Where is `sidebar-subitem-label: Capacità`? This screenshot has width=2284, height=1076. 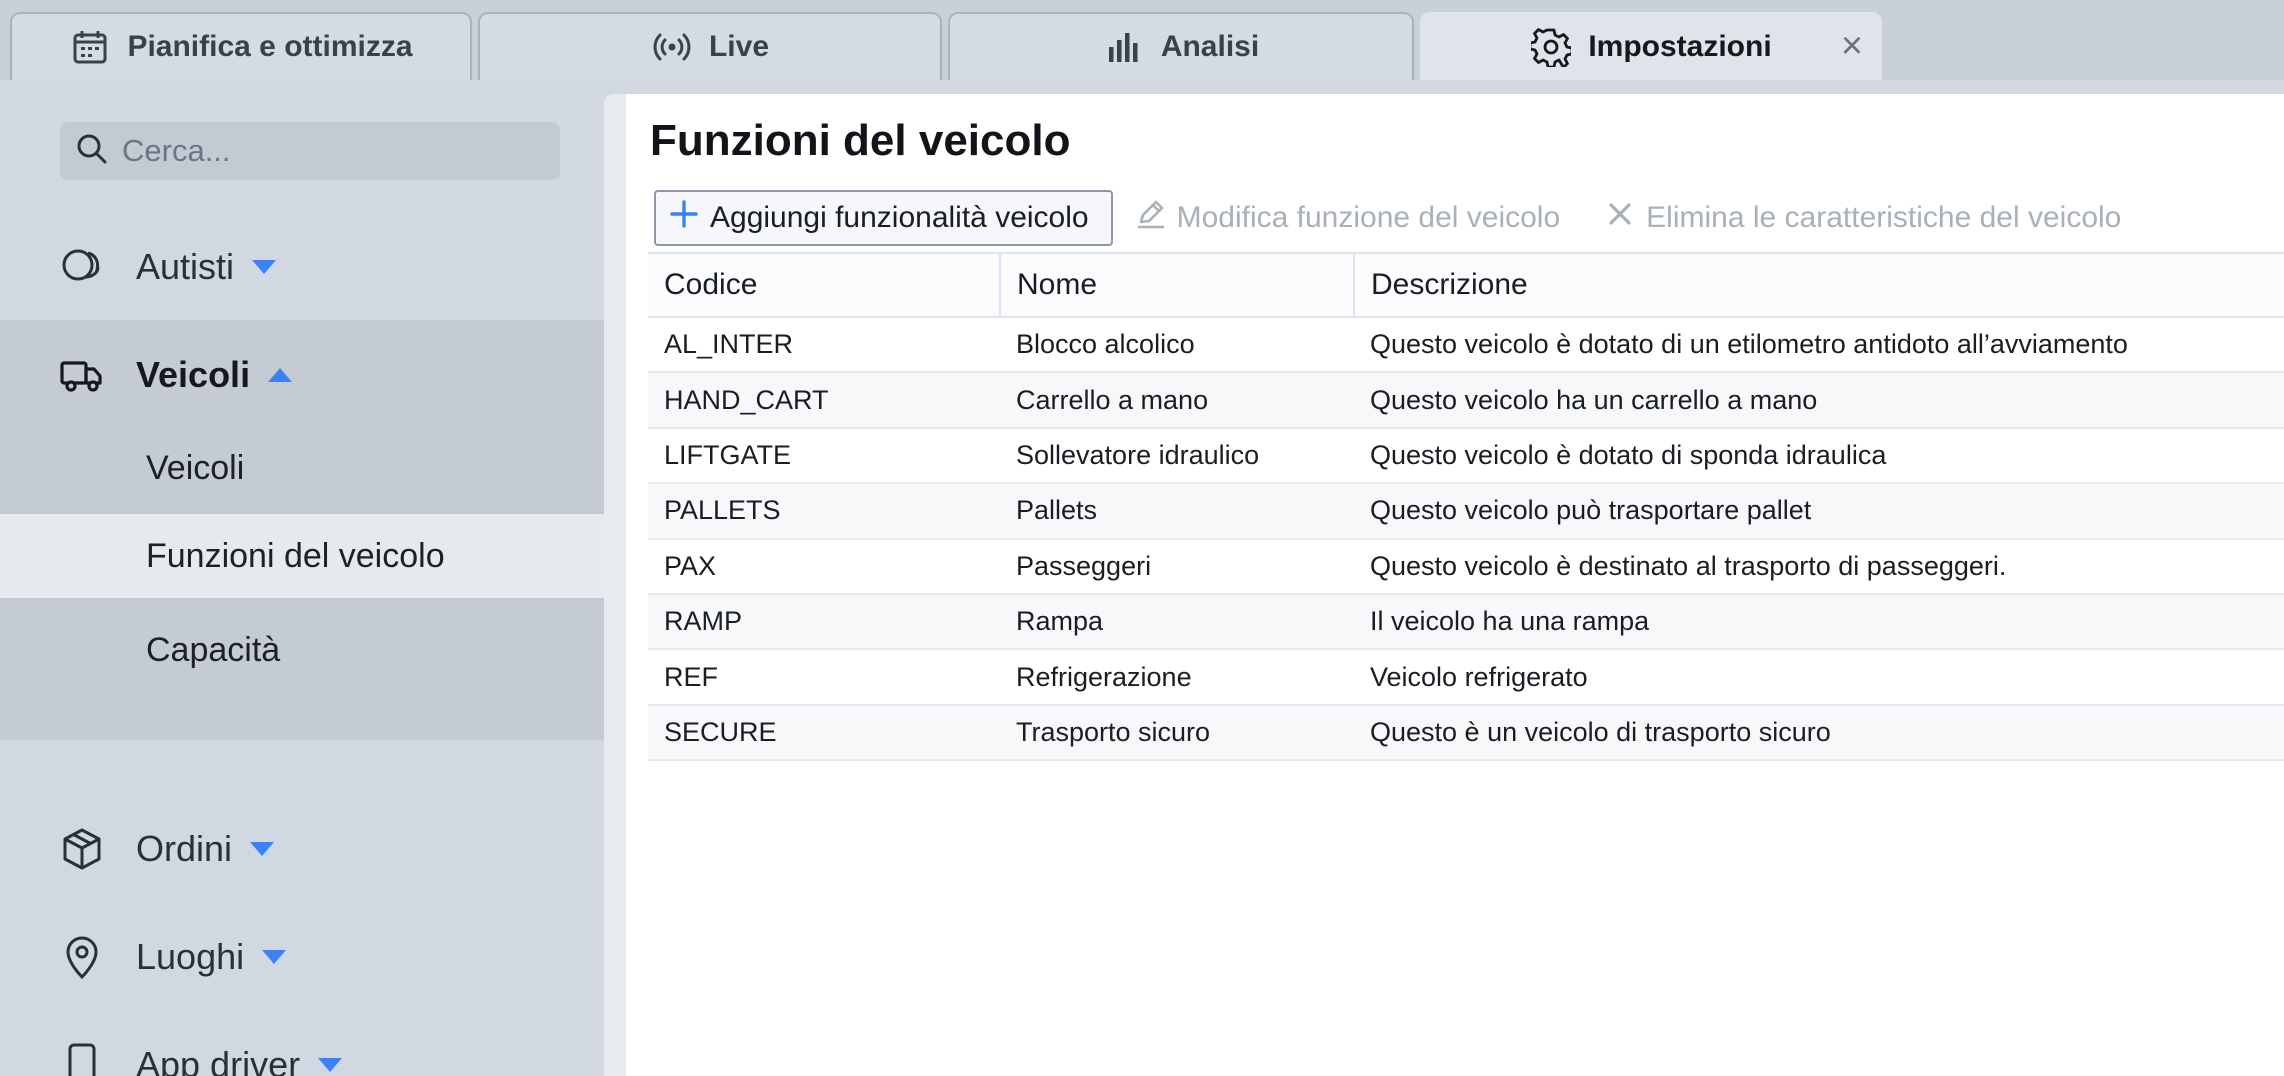
sidebar-subitem-label: Capacità is located at coordinates (213, 649).